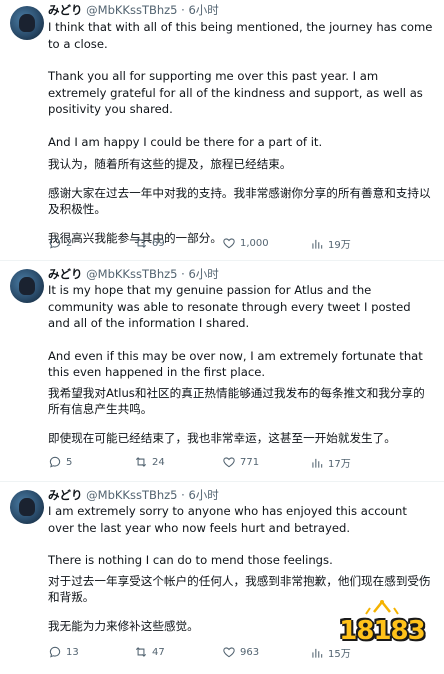 This screenshot has width=444, height=674. Describe the element at coordinates (254, 243) in the screenshot. I see `like-count: 1,000` at that location.